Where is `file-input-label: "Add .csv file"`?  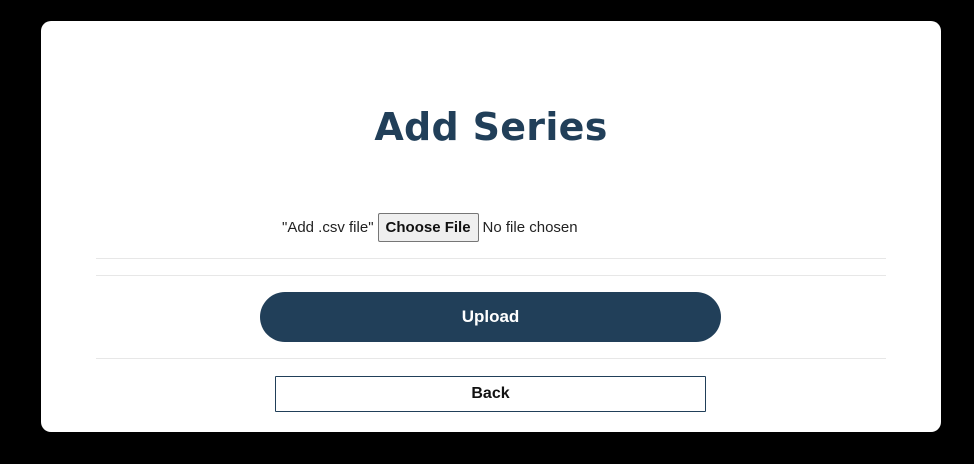
file-input-label: "Add .csv file" is located at coordinates (328, 227).